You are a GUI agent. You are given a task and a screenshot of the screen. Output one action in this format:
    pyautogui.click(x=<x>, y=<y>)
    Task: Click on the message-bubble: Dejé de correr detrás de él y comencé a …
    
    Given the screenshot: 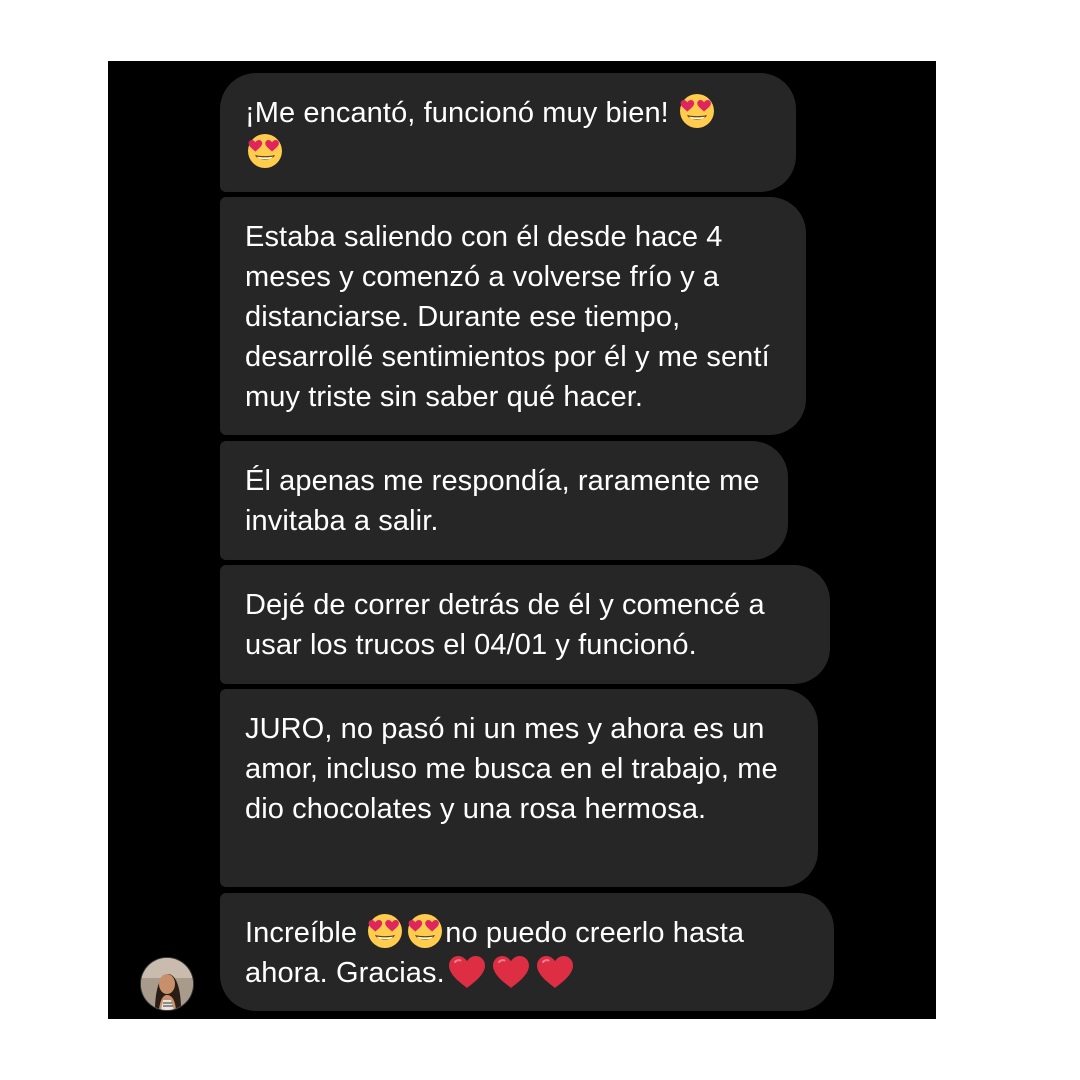 What is the action you would take?
    pyautogui.click(x=525, y=624)
    